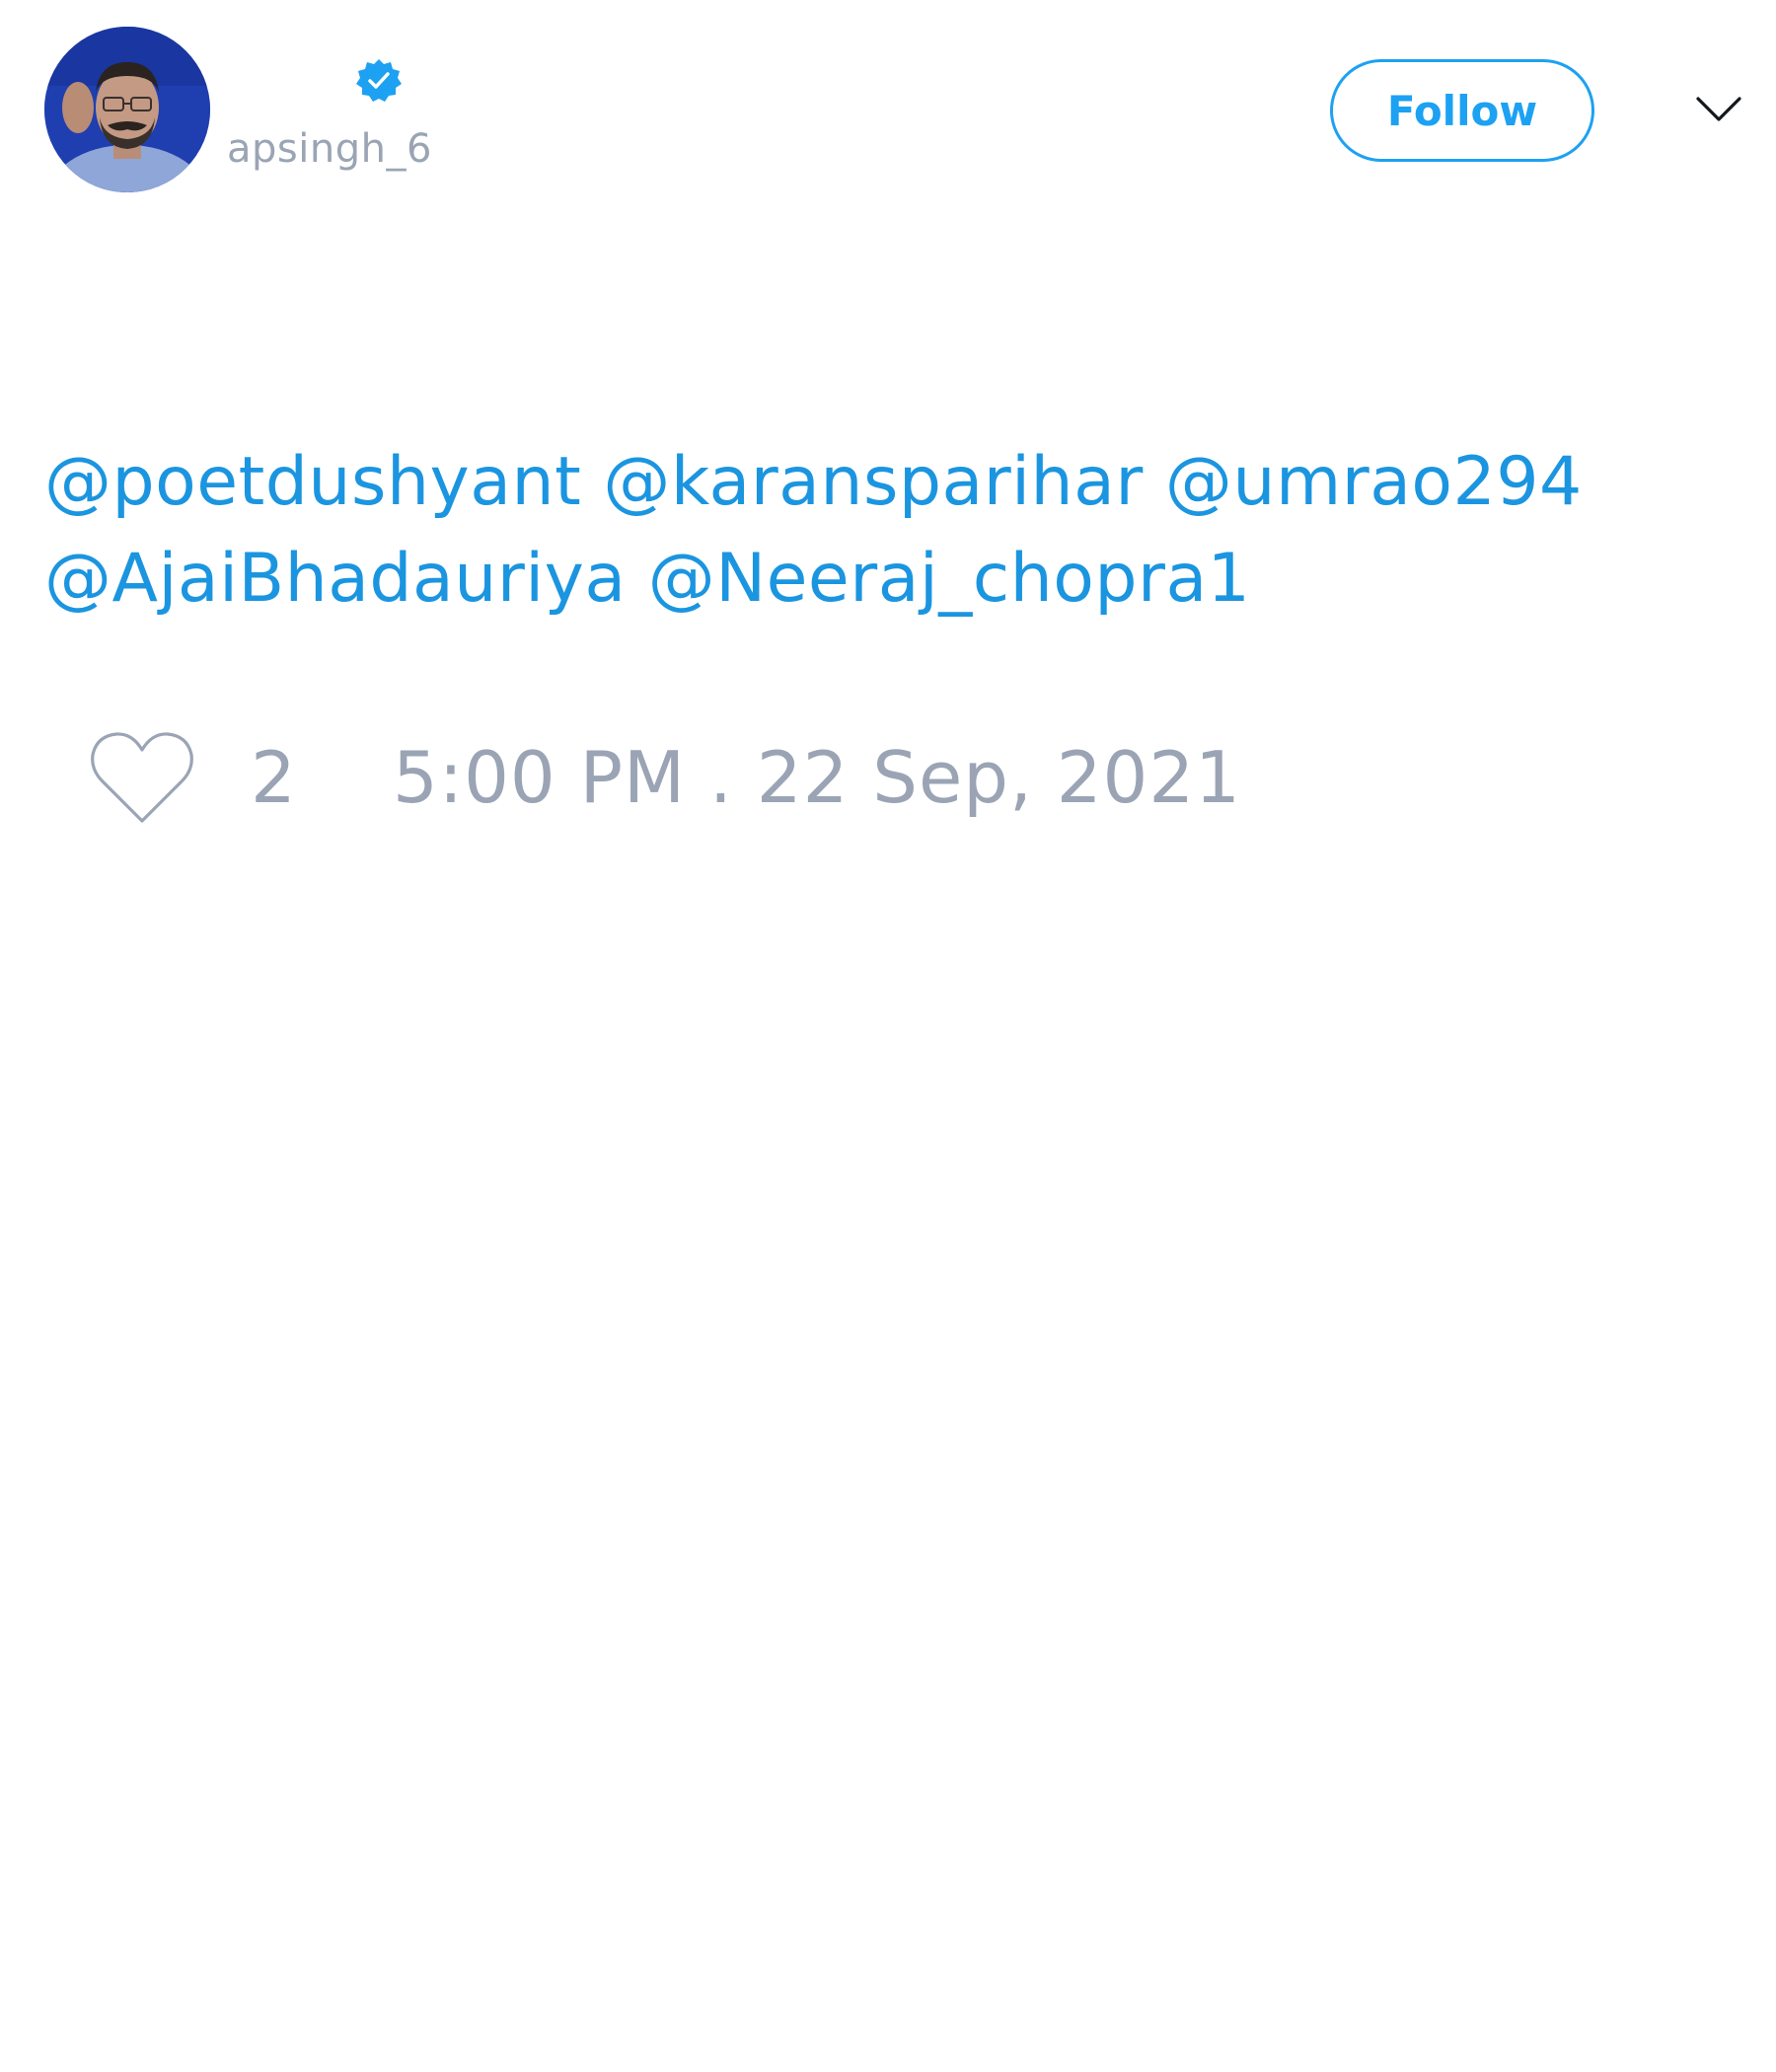 The width and height of the screenshot is (1776, 2072). What do you see at coordinates (379, 80) in the screenshot?
I see `verified-badge-icon` at bounding box center [379, 80].